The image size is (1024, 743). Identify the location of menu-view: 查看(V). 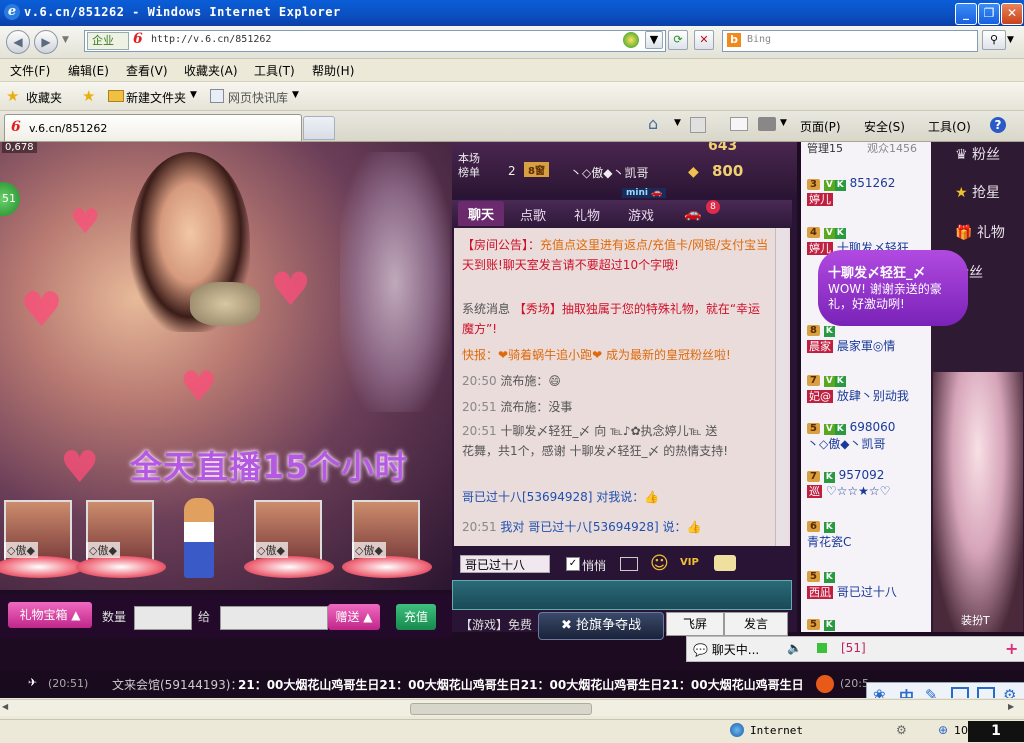
(147, 70).